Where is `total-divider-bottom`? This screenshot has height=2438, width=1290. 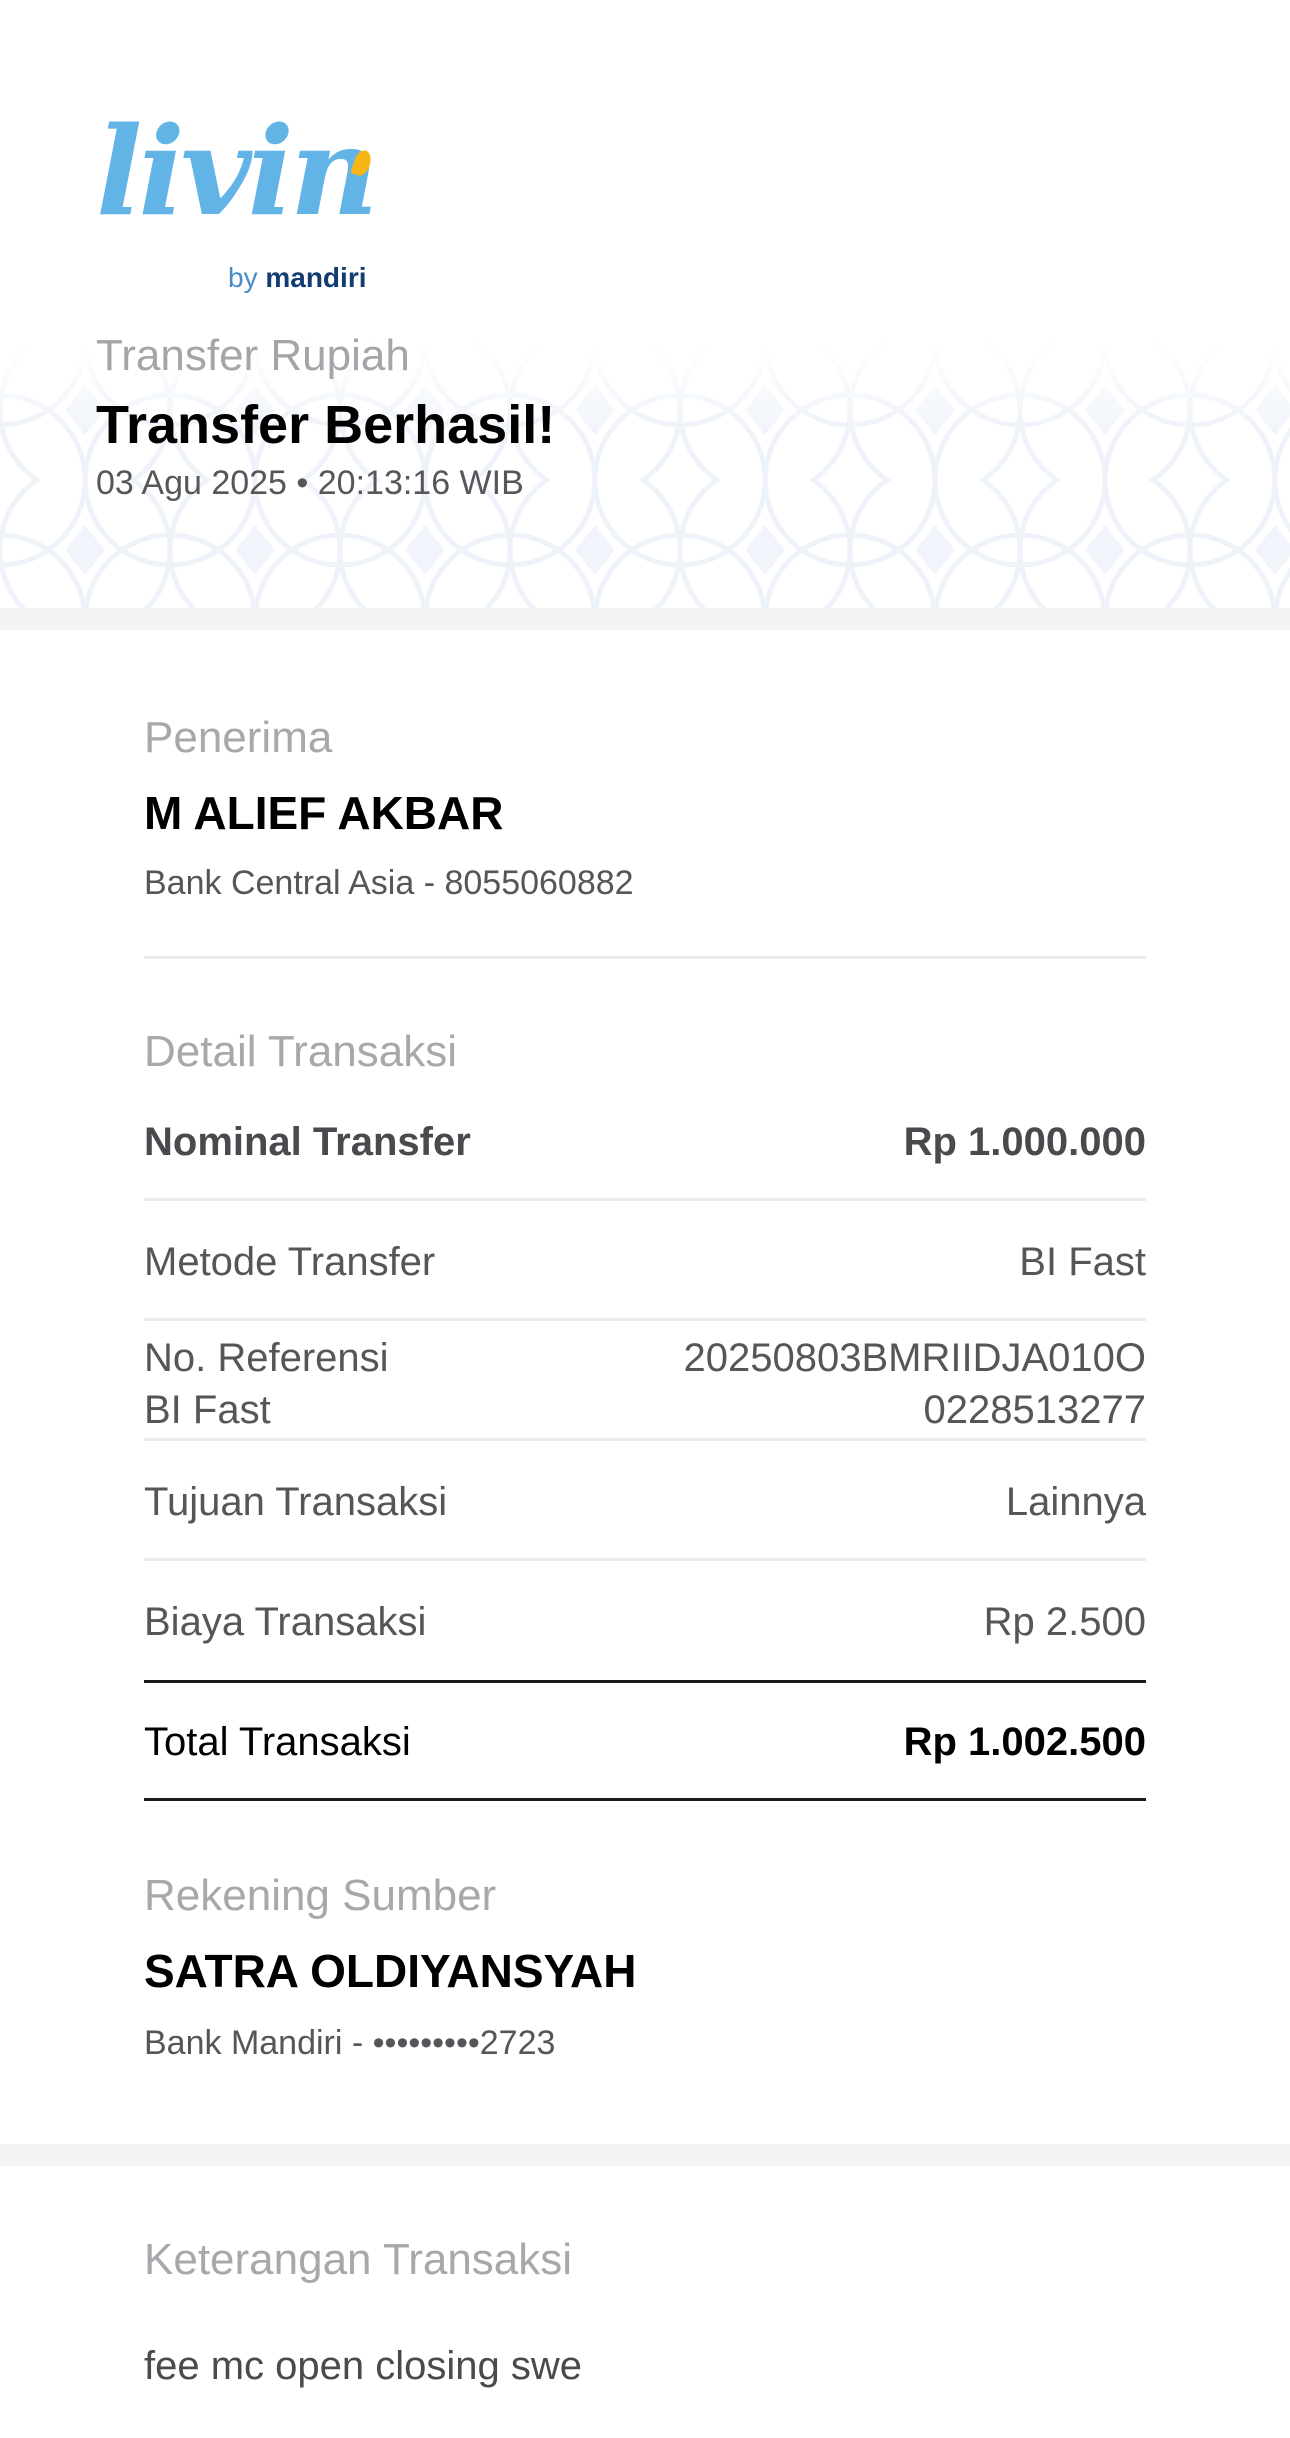 total-divider-bottom is located at coordinates (645, 1799).